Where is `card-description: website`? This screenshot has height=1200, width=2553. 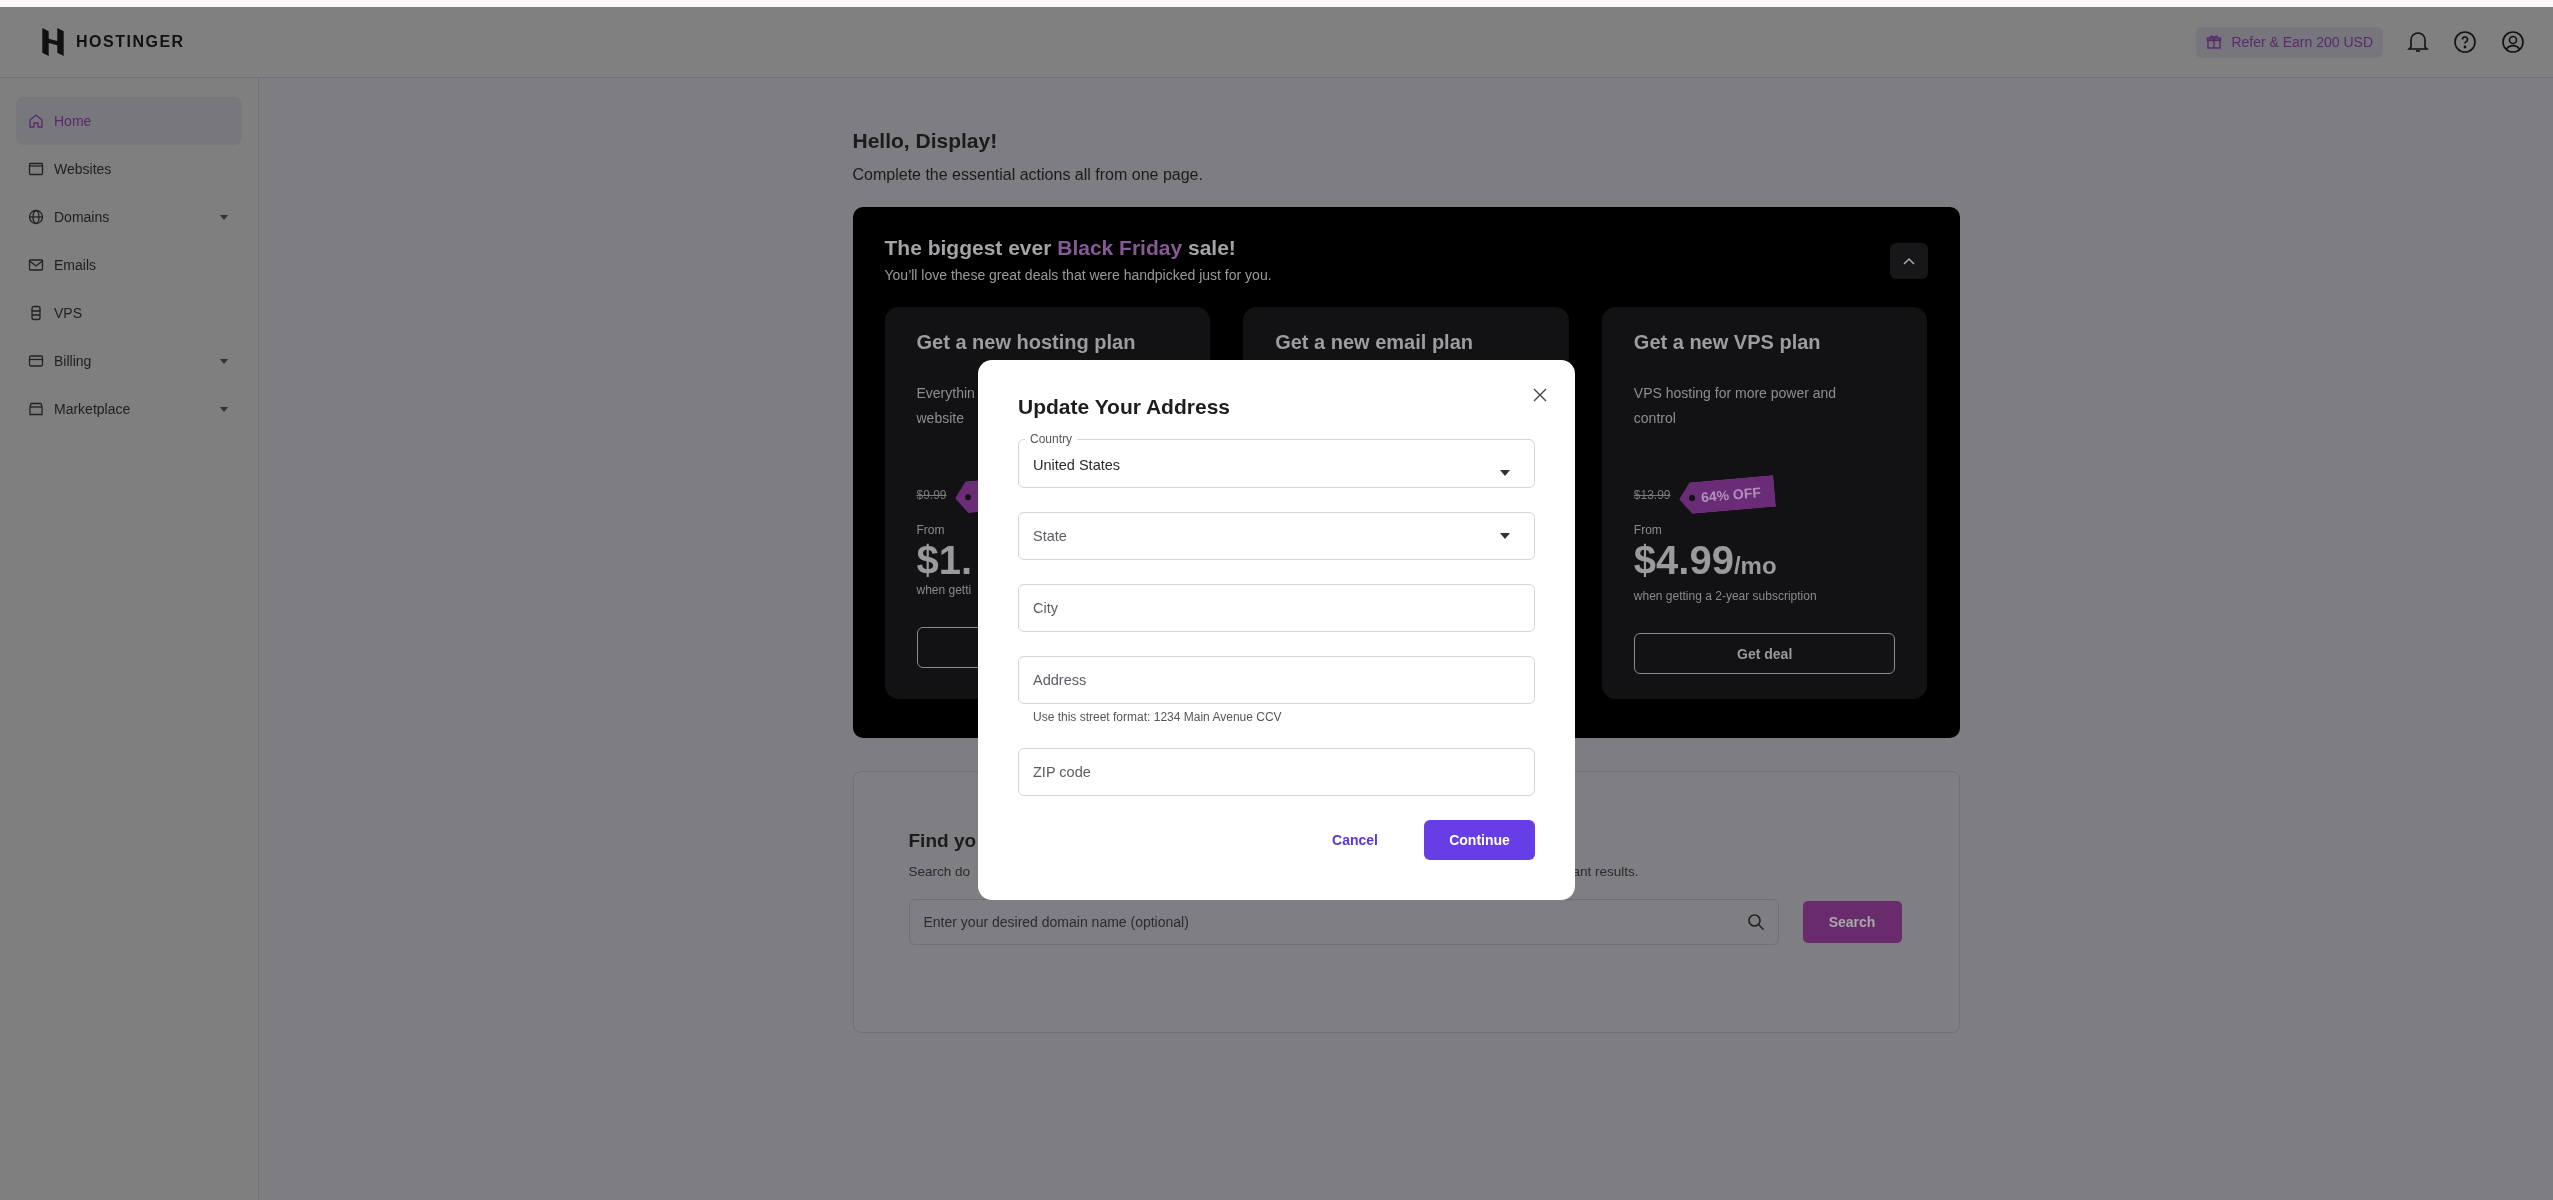 card-description: website is located at coordinates (940, 418).